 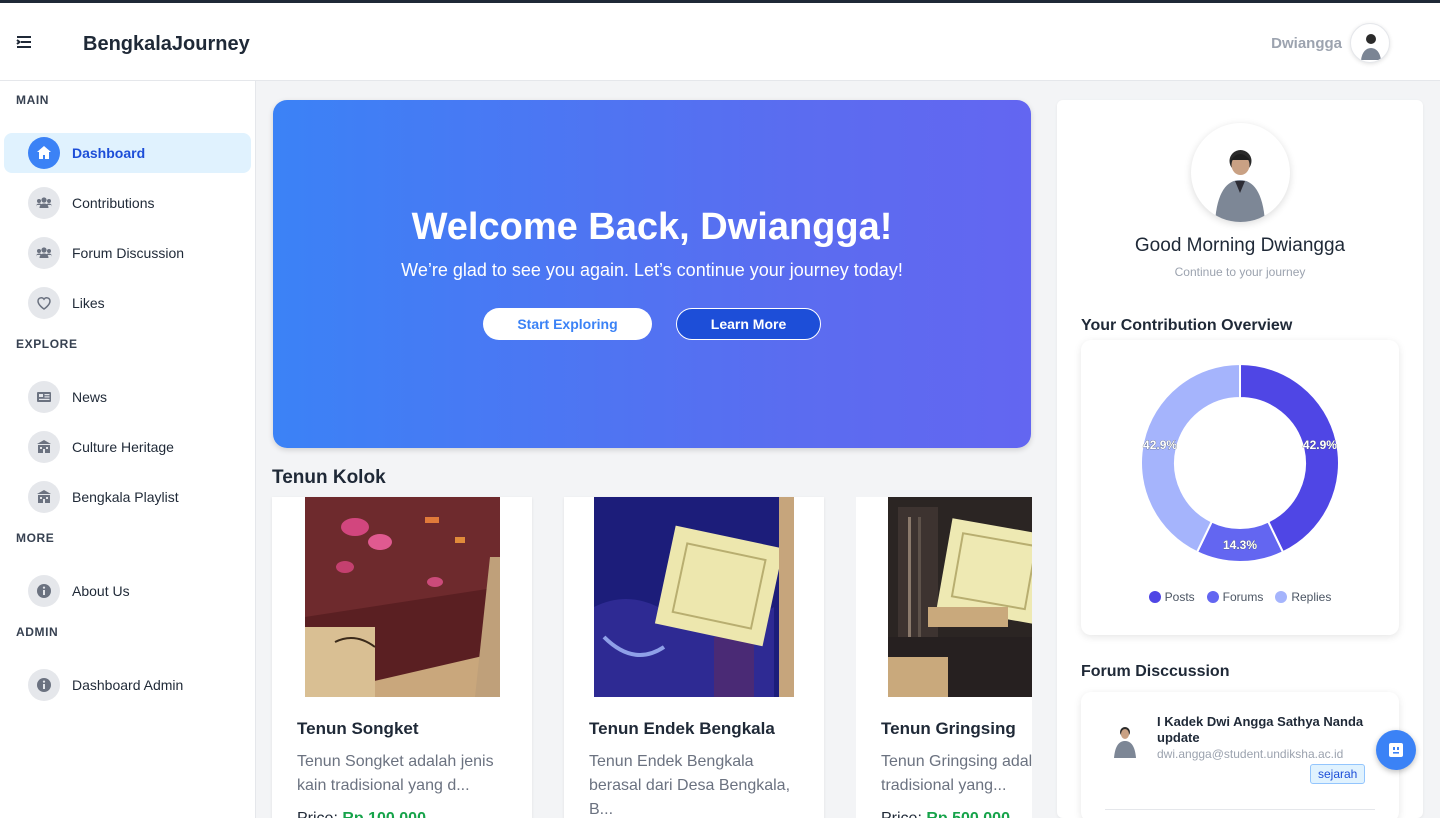 I want to click on sidebar-item-dashboard-admin: Dashboard Admin, so click(x=127, y=685).